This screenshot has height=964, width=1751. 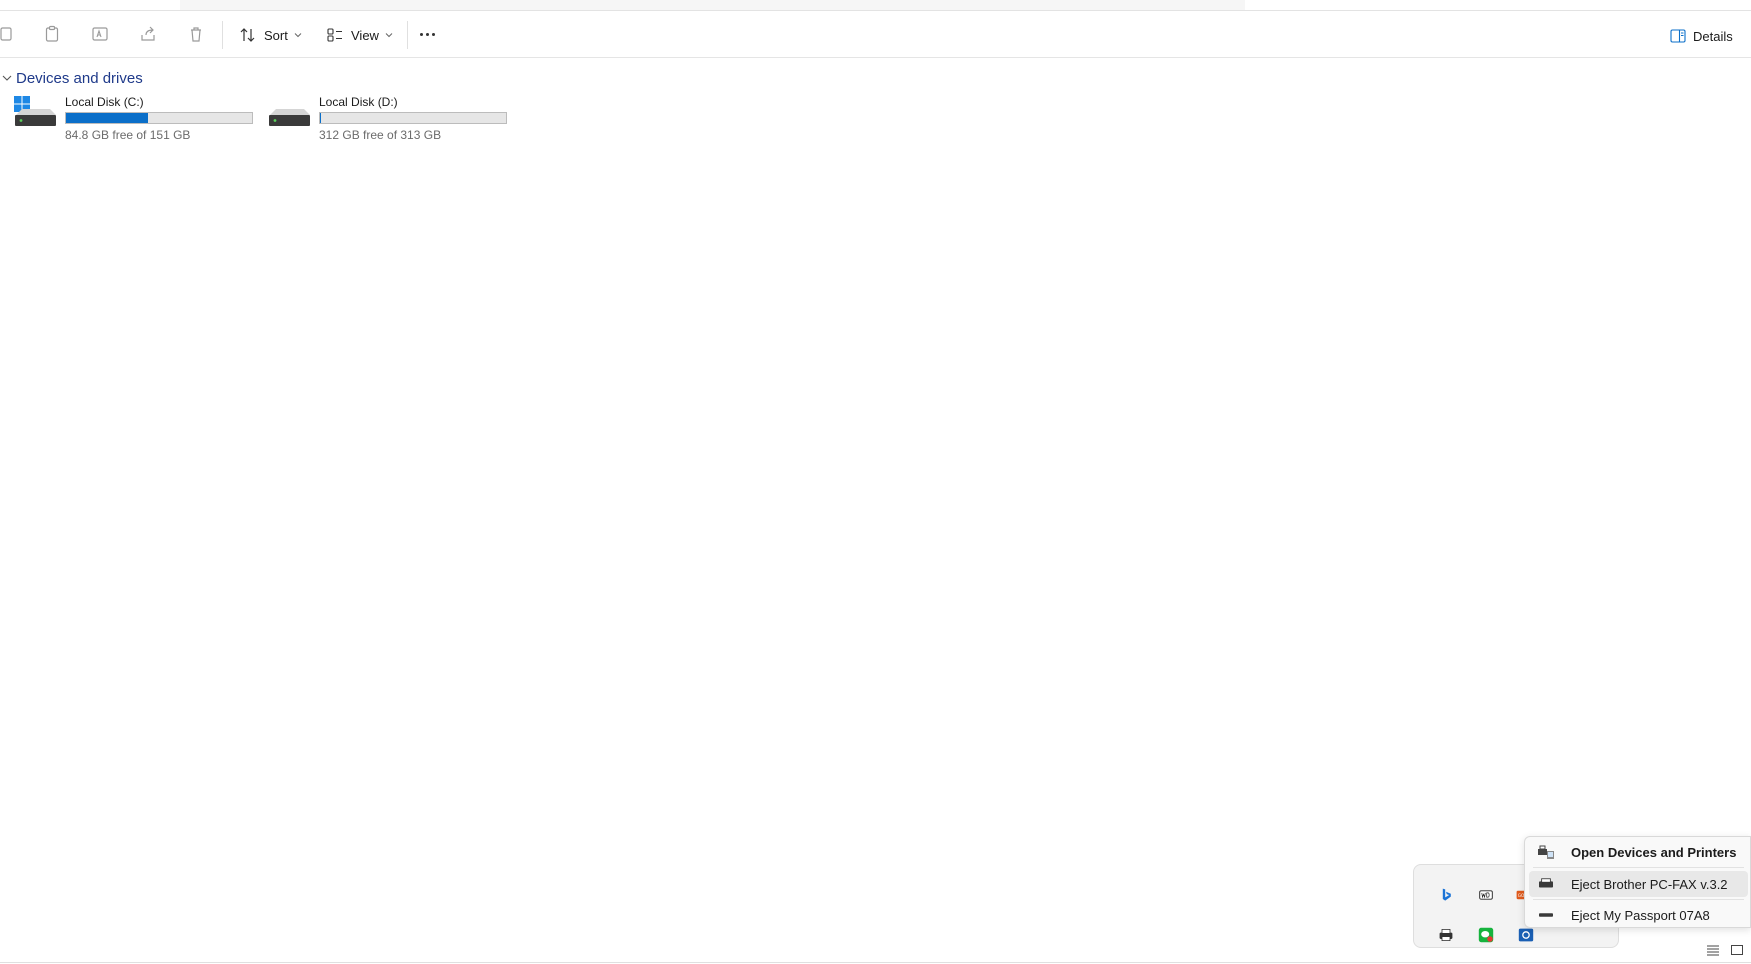 I want to click on drive-name: Local Disk (D:), so click(x=358, y=102).